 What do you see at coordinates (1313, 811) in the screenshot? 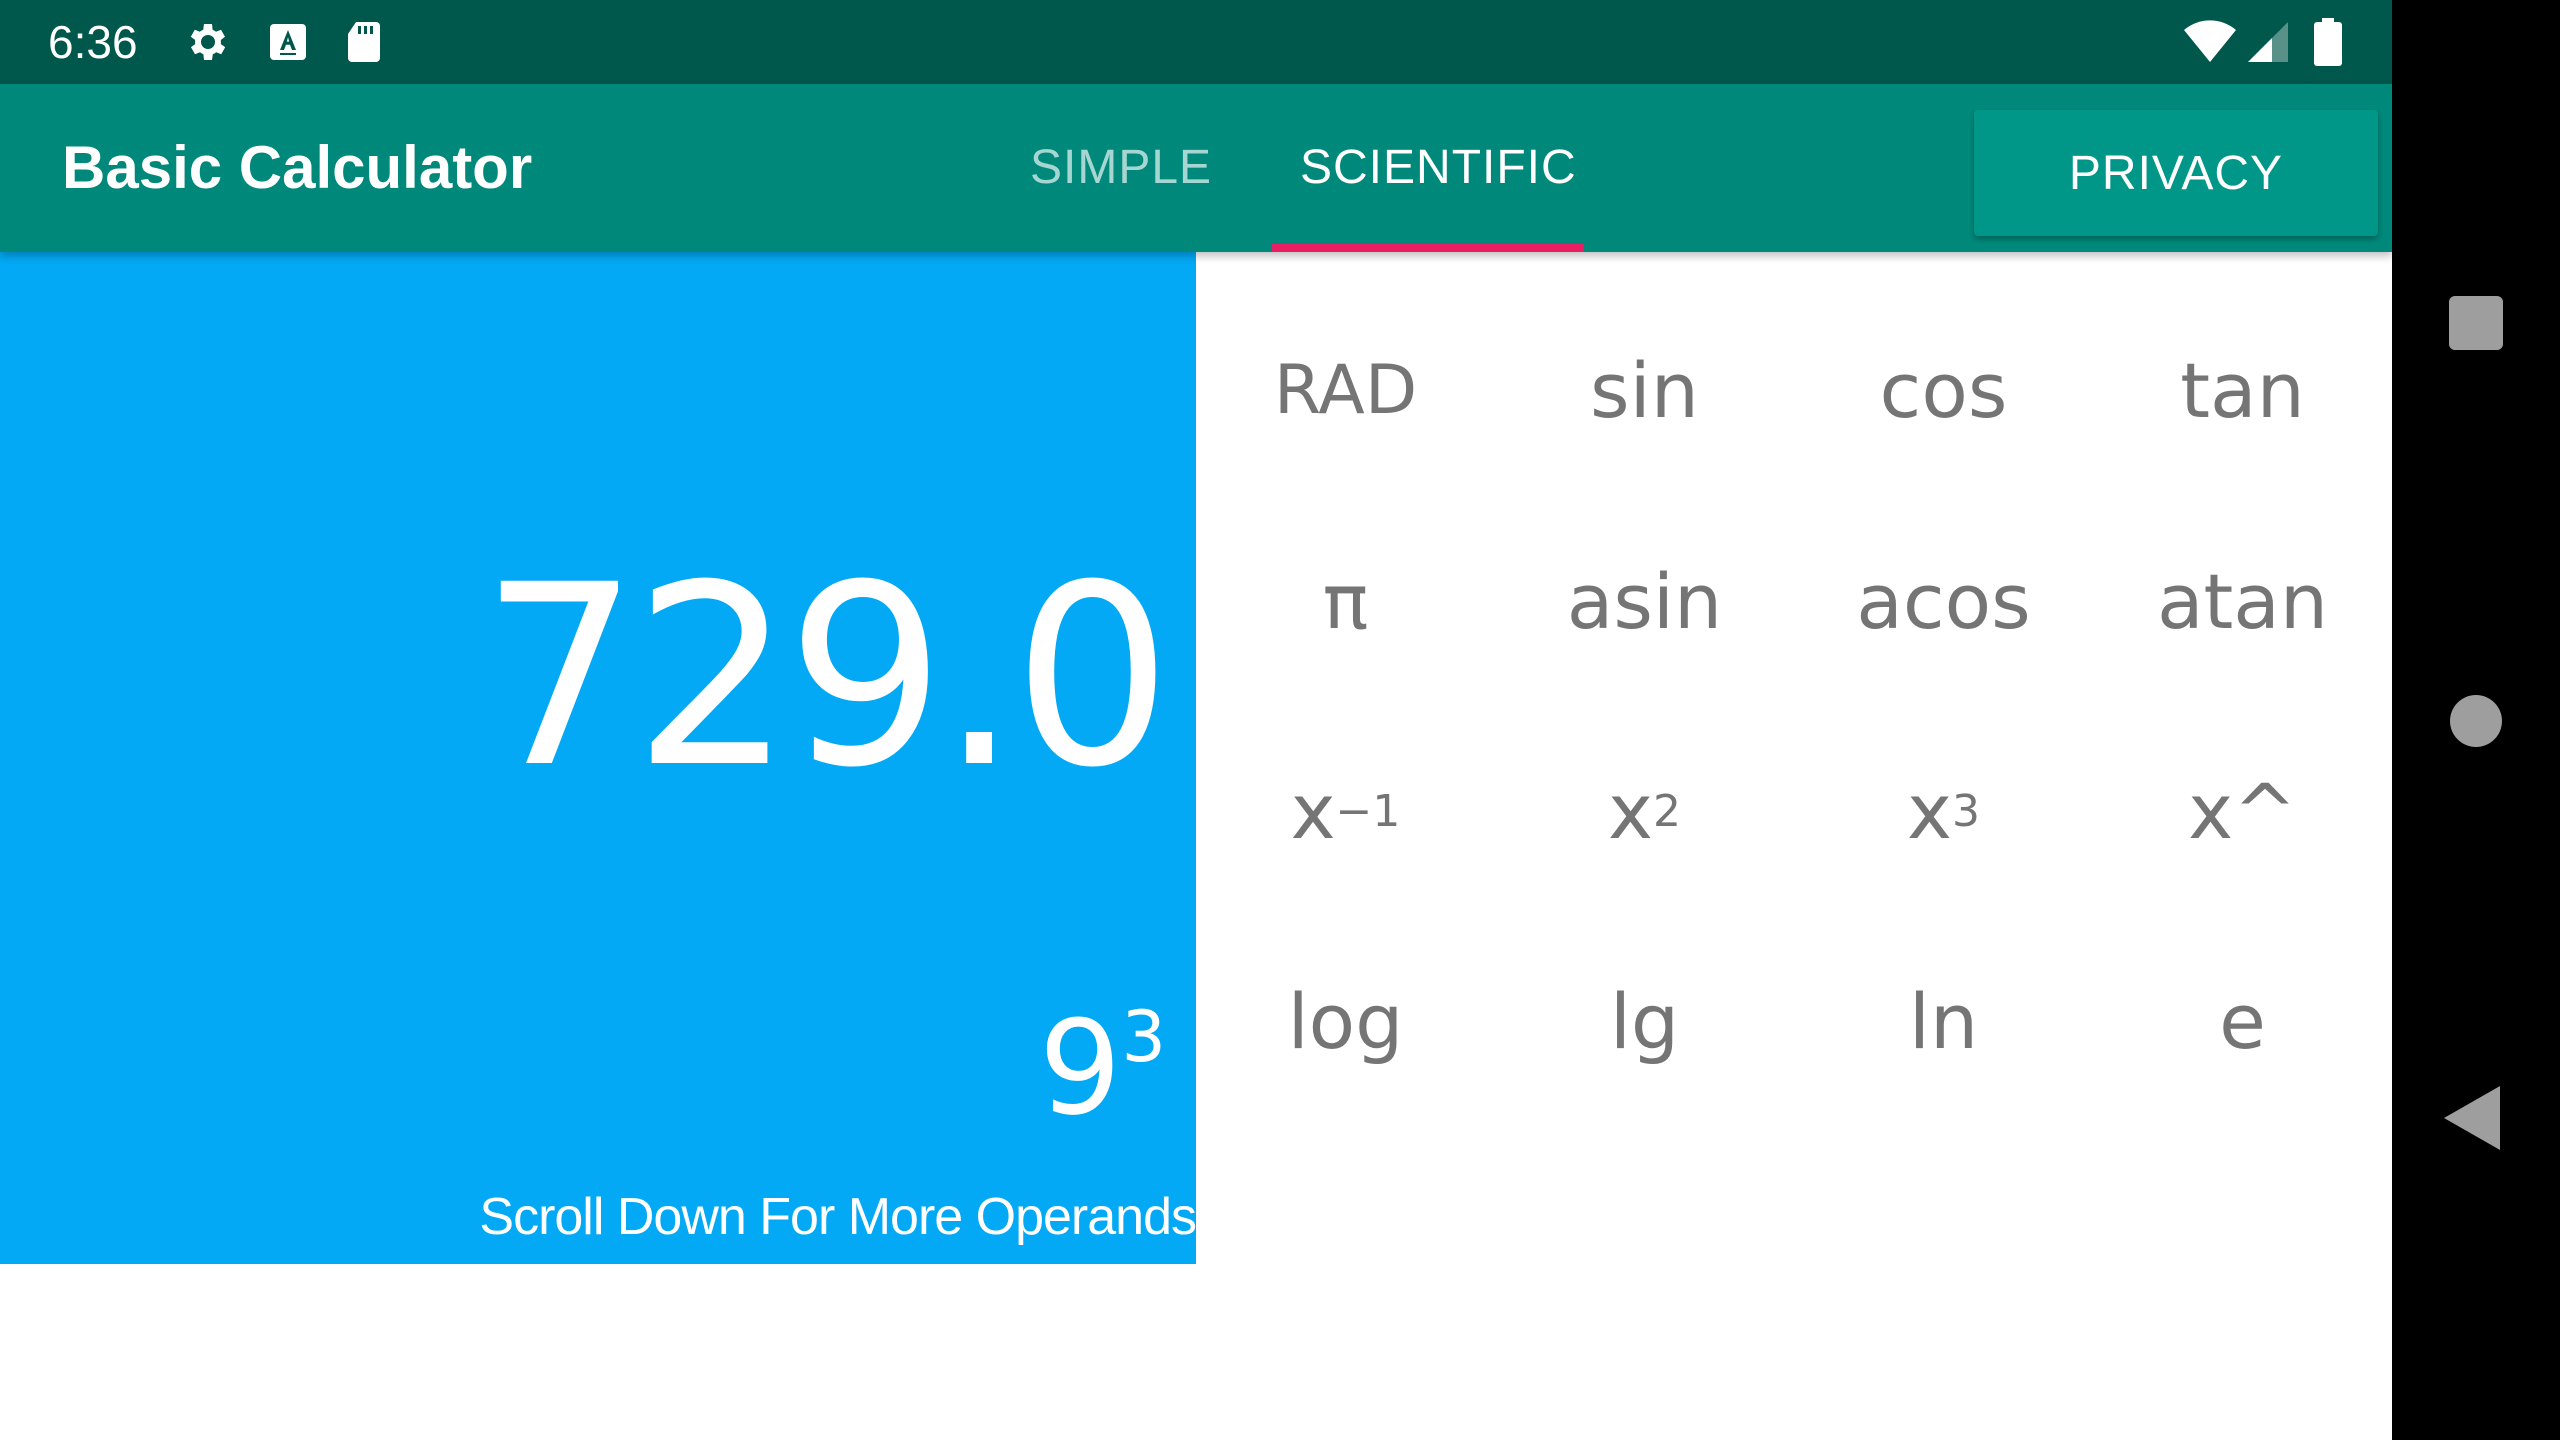
I see `key-inverse-base: x` at bounding box center [1313, 811].